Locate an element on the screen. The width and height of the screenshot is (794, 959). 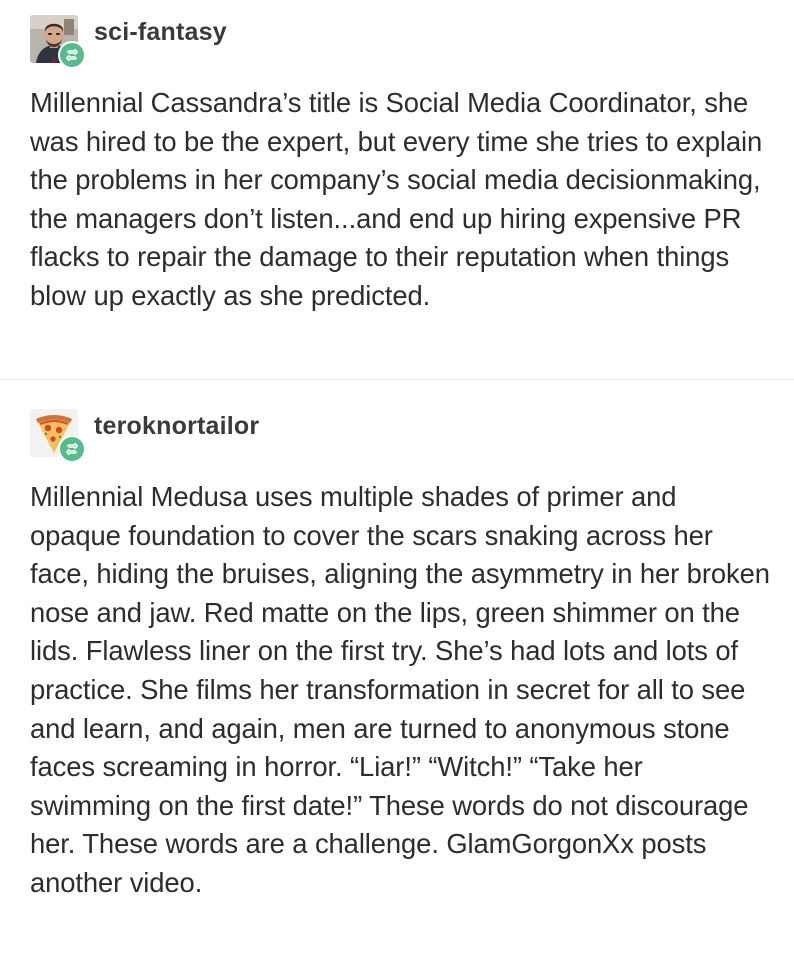
username-link: teroknortailor is located at coordinates (176, 426).